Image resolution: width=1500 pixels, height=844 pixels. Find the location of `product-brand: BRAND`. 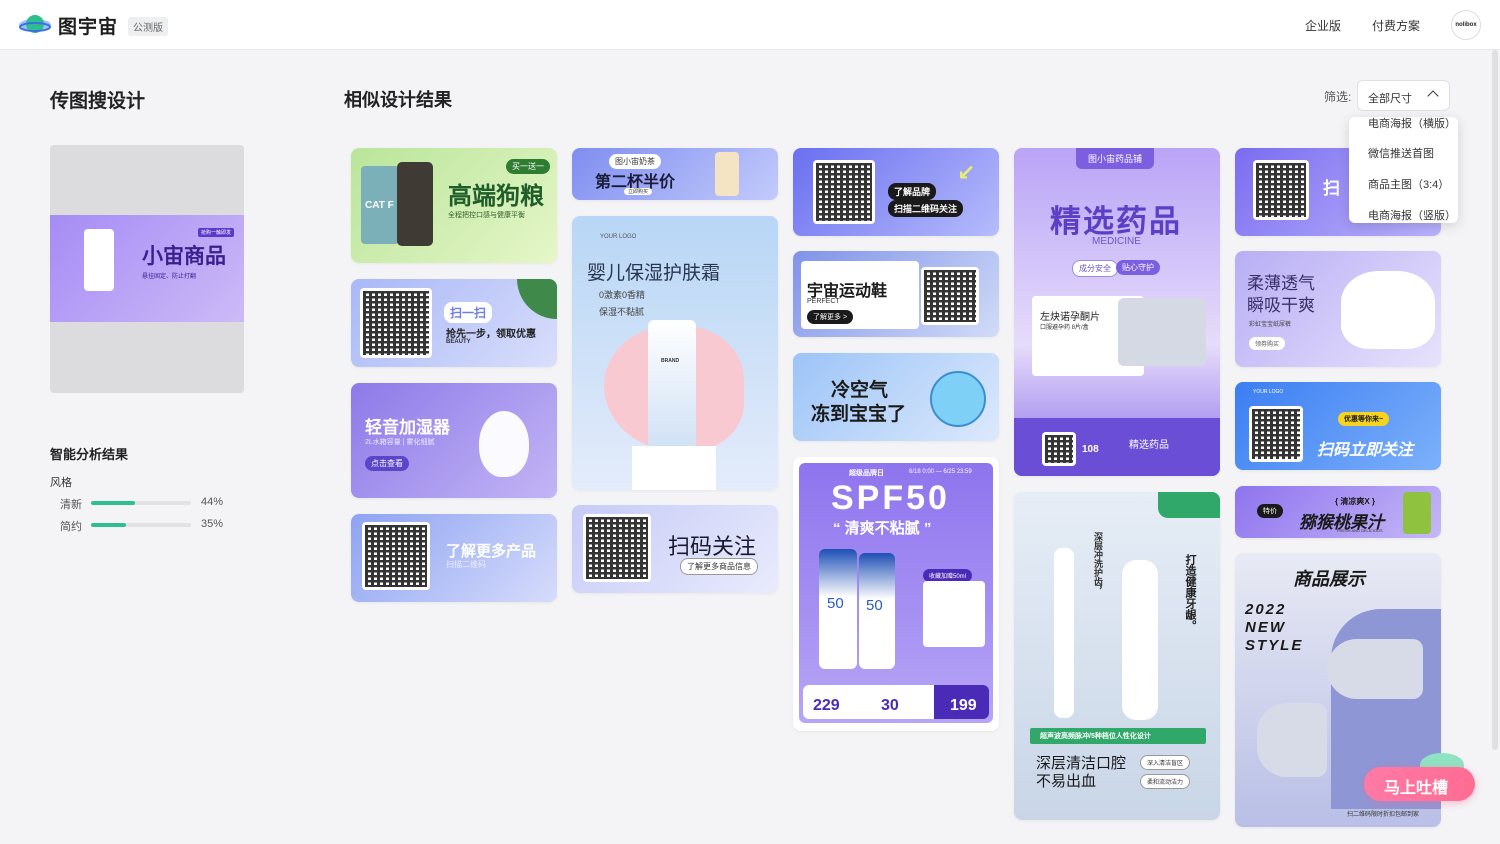

product-brand: BRAND is located at coordinates (670, 361).